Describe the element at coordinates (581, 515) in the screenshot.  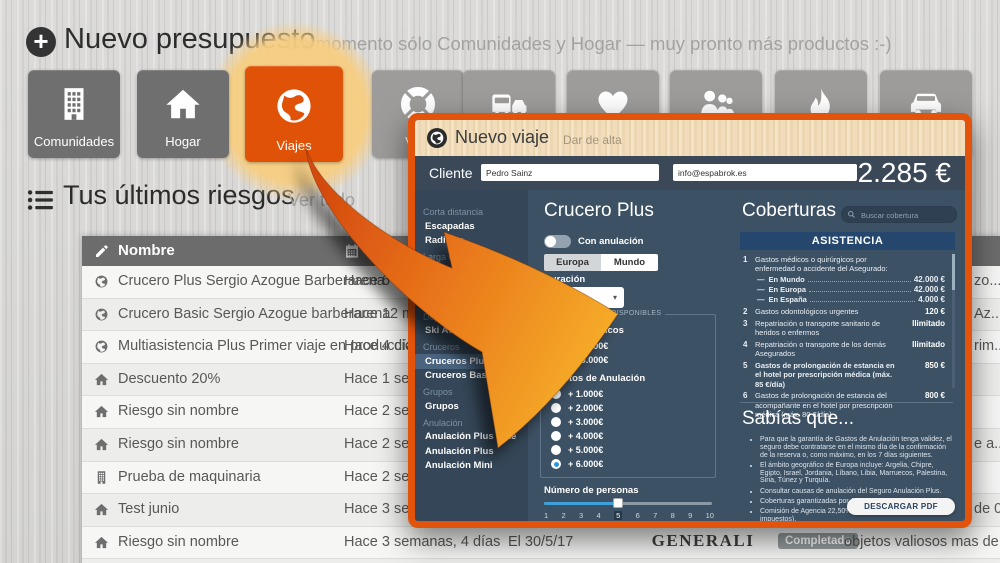
I see `slider-tick-3: 3` at that location.